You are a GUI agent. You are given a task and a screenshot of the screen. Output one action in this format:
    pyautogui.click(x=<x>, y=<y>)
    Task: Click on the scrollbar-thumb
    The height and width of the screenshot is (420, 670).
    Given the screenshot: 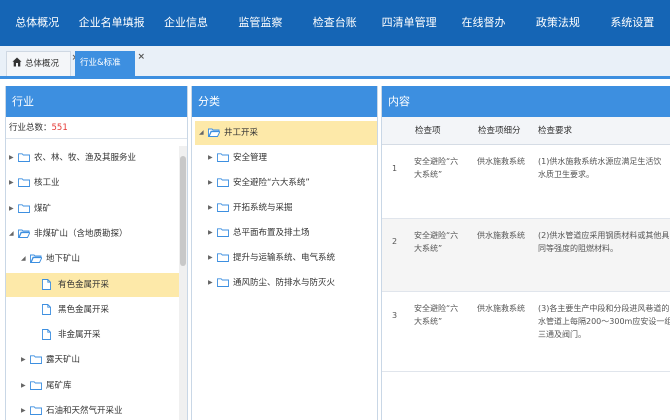 What is the action you would take?
    pyautogui.click(x=183, y=211)
    